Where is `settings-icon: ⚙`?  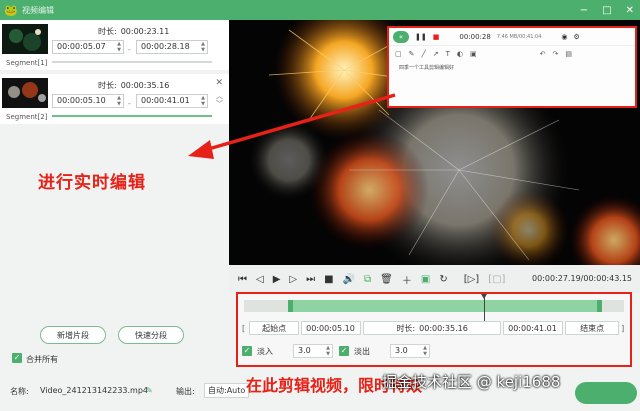 settings-icon: ⚙ is located at coordinates (577, 37).